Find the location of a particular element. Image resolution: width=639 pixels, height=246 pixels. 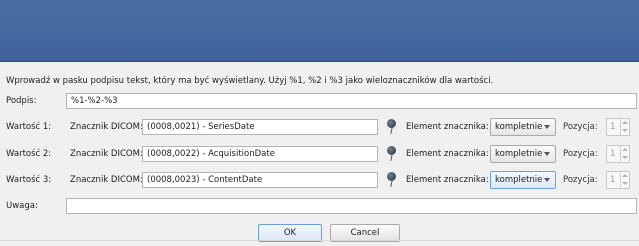

value-2-position-value: 1 is located at coordinates (613, 154).